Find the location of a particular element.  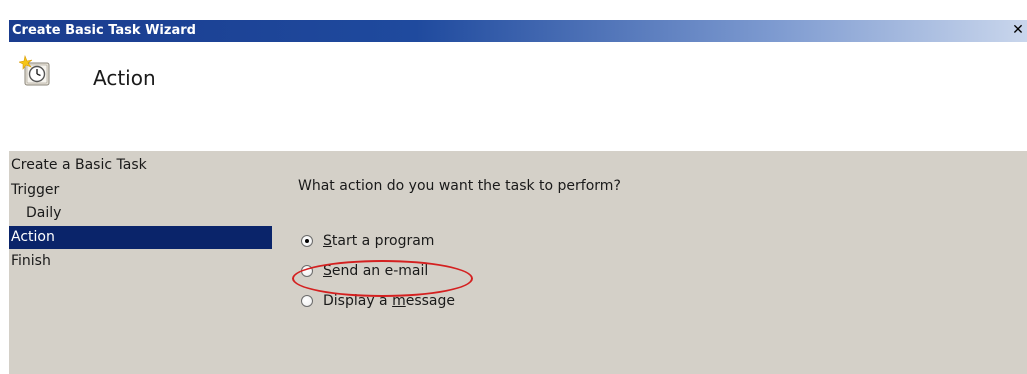

window-title: Create Basic Task Wizard is located at coordinates (104, 30).